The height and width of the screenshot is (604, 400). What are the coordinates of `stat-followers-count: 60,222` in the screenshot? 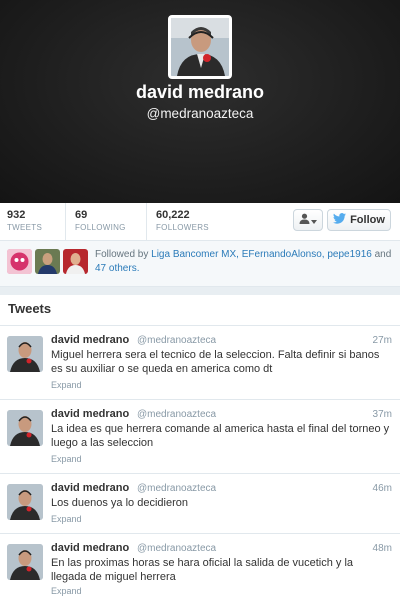 It's located at (173, 215).